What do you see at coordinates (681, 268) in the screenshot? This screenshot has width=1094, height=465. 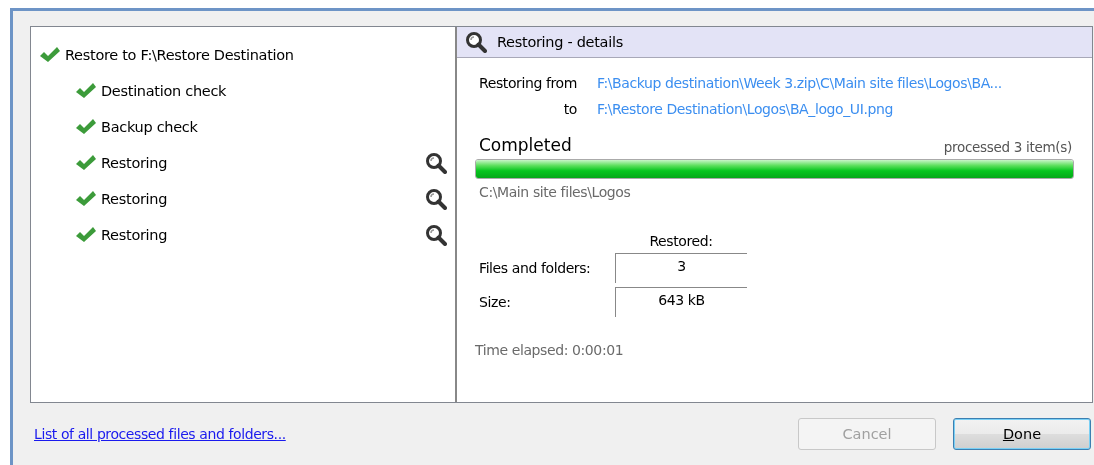 I see `stat-value: 3` at bounding box center [681, 268].